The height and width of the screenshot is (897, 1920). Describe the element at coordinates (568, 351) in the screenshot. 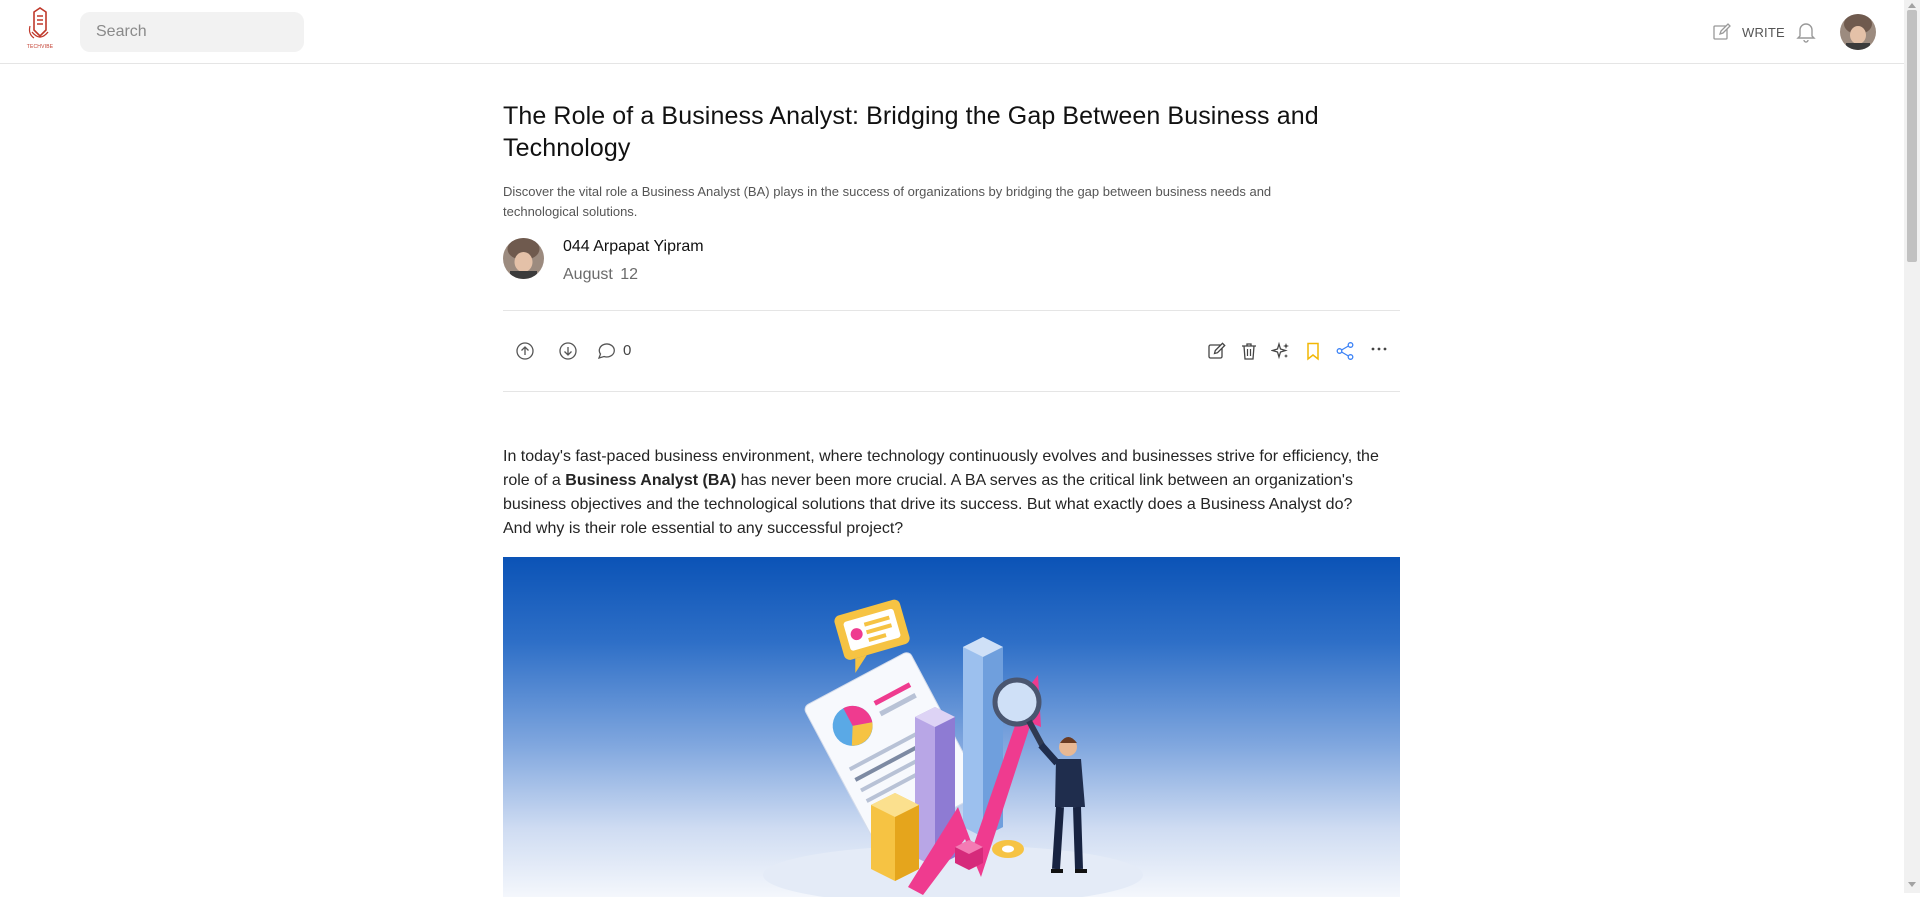

I see `downvote-icon` at that location.